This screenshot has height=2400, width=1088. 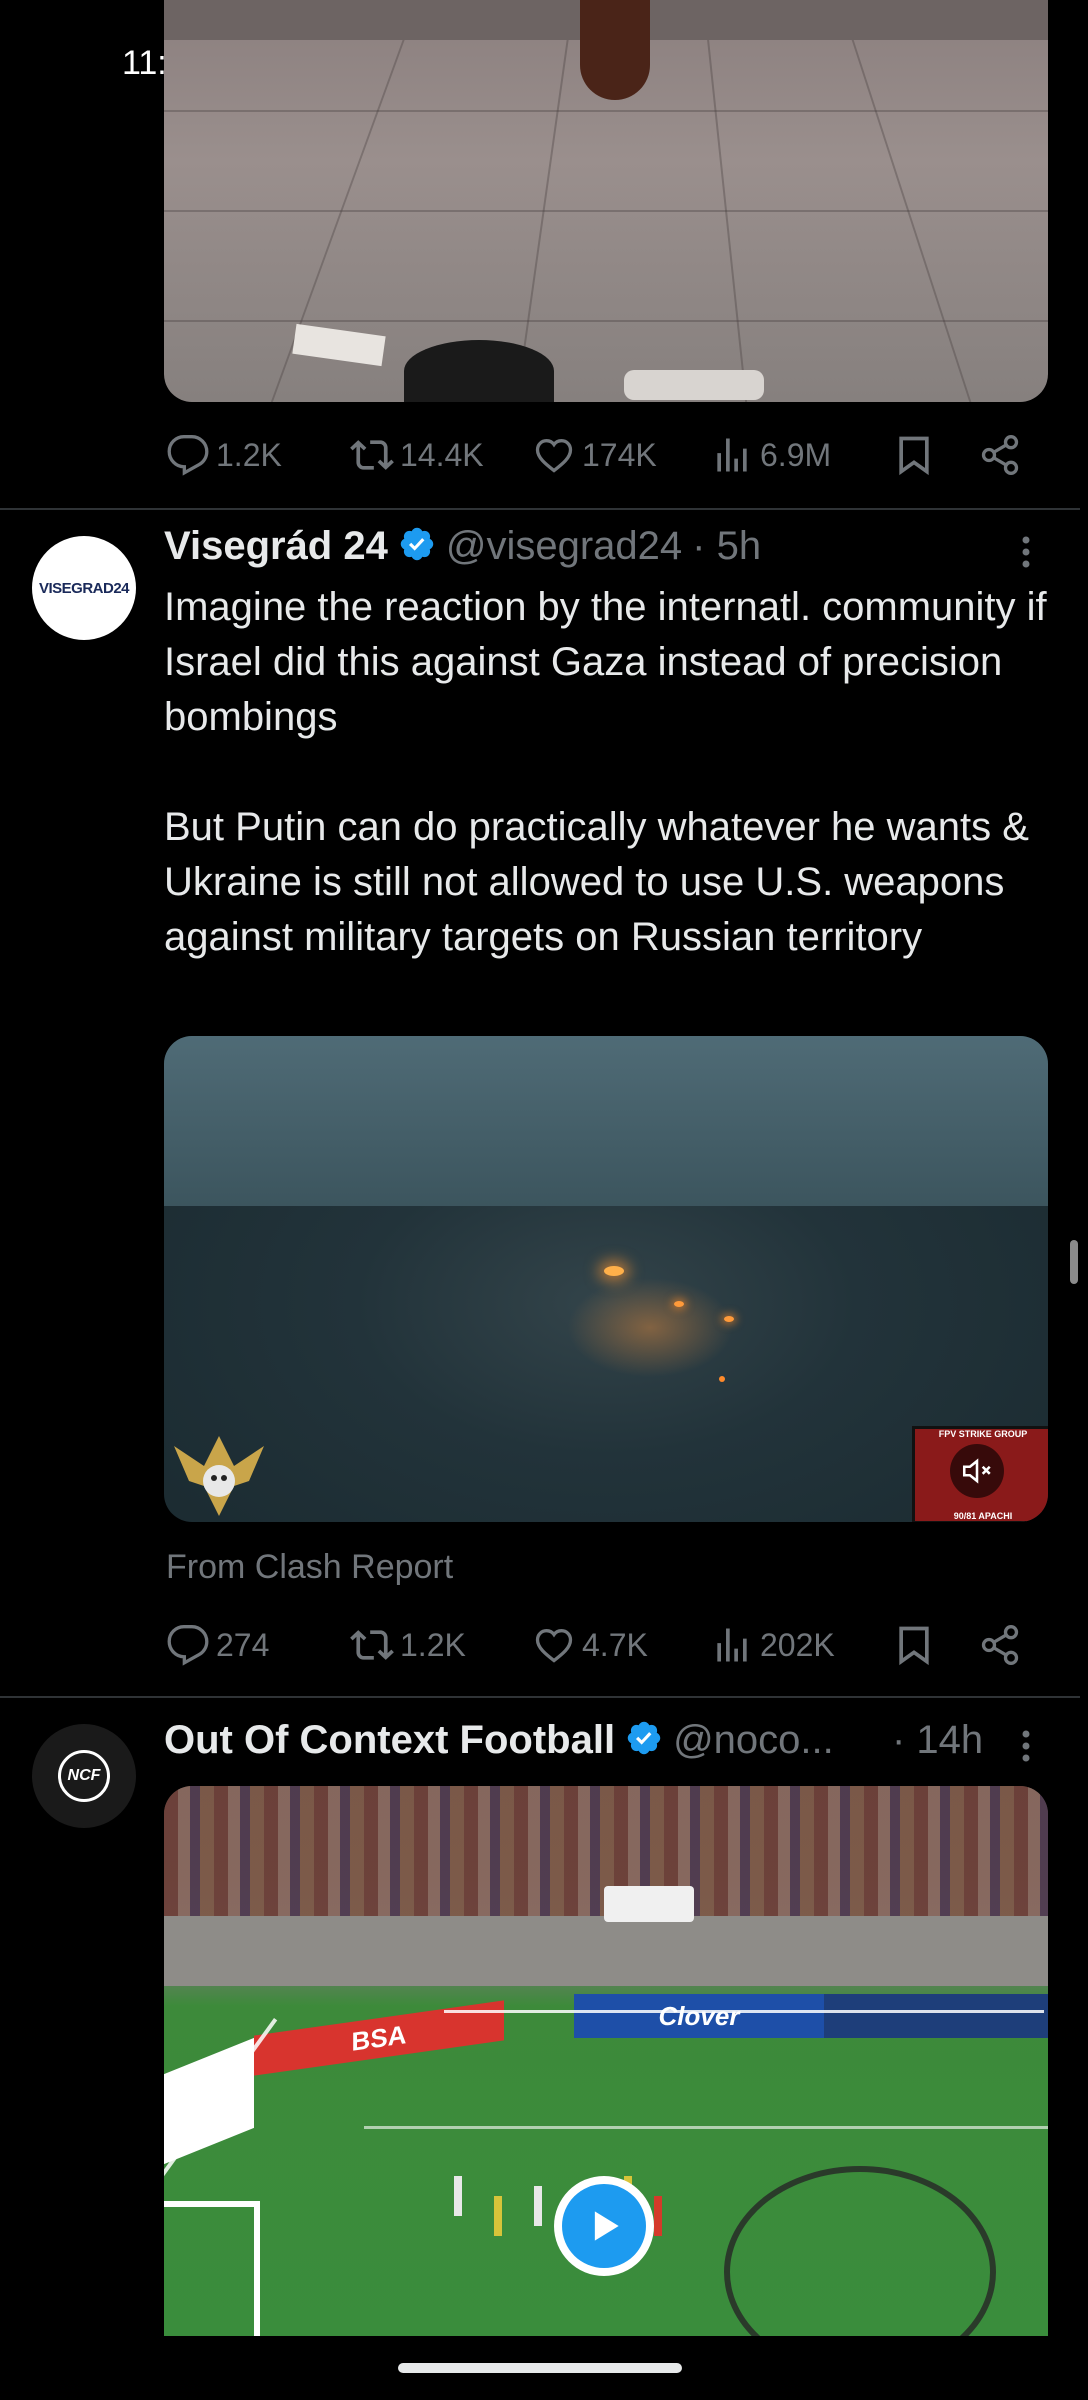 I want to click on mute-button, so click(x=977, y=1471).